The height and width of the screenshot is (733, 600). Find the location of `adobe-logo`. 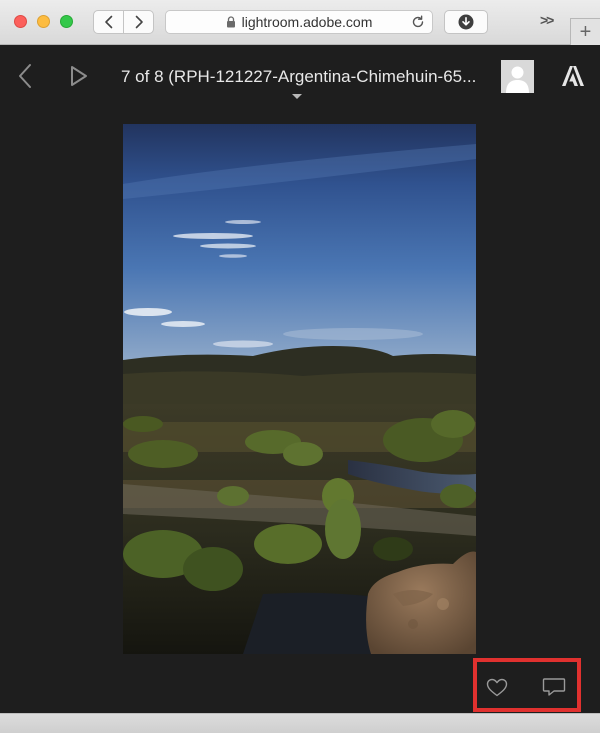

adobe-logo is located at coordinates (573, 76).